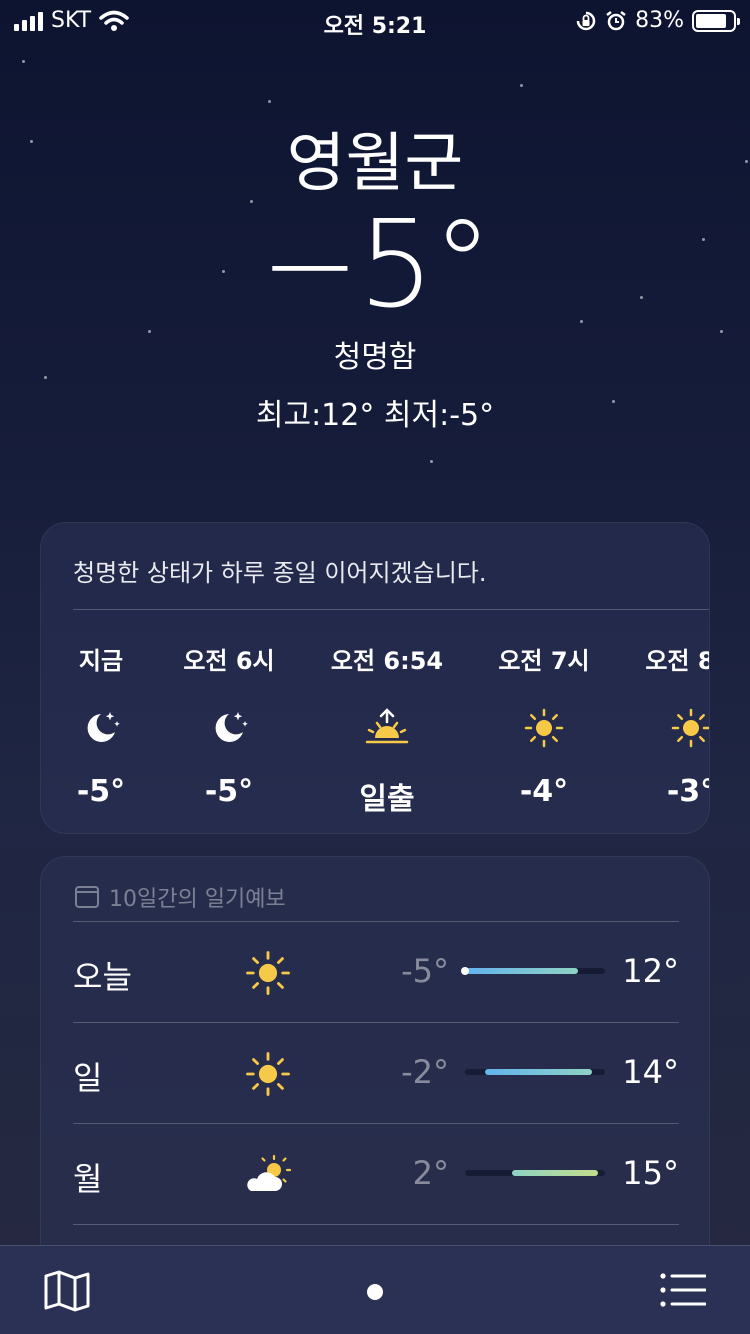  What do you see at coordinates (67, 1291) in the screenshot?
I see `map-icon` at bounding box center [67, 1291].